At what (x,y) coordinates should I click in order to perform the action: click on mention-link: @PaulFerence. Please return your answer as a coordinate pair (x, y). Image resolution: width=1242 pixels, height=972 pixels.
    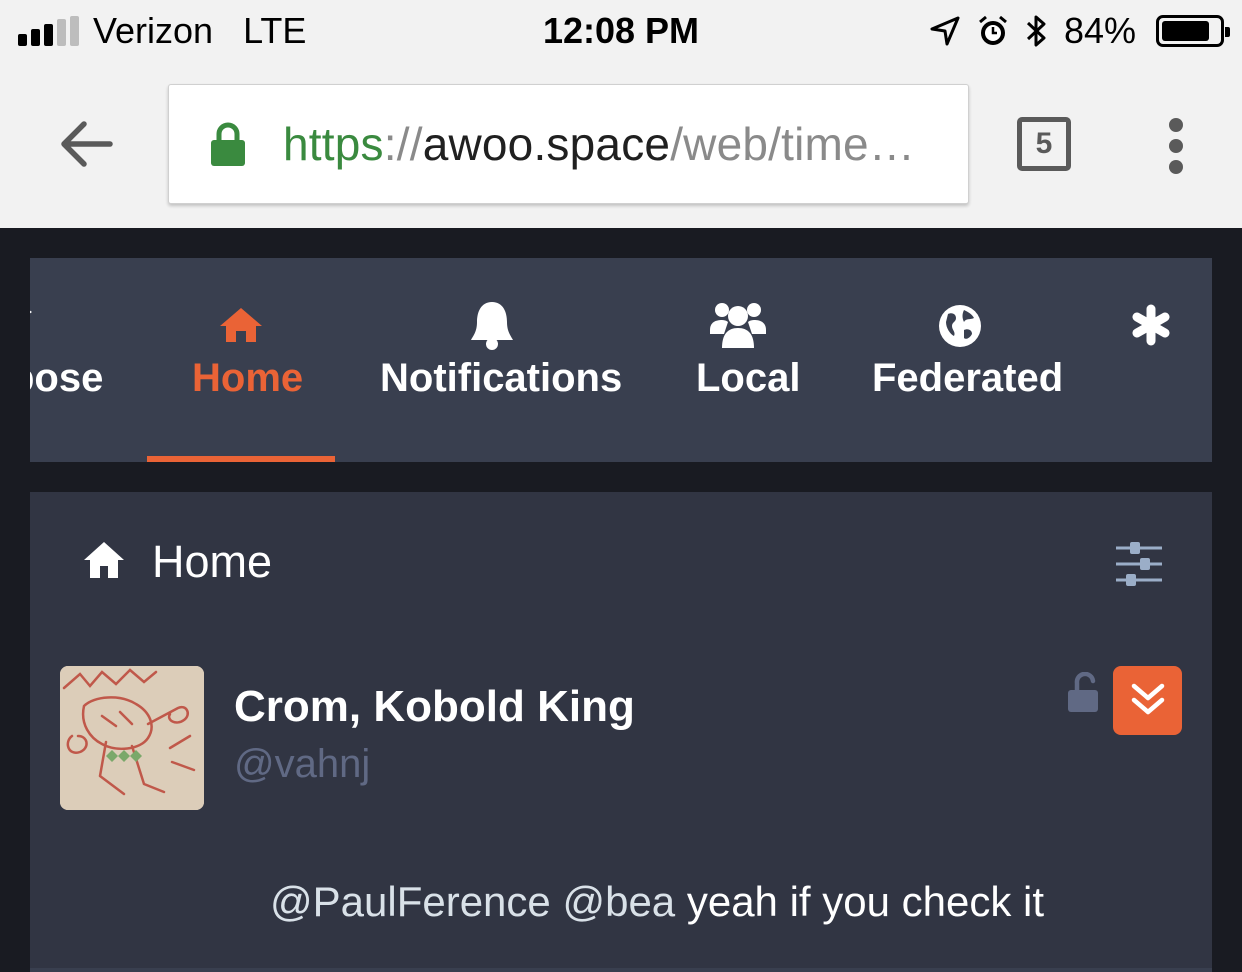
    Looking at the image, I should click on (410, 901).